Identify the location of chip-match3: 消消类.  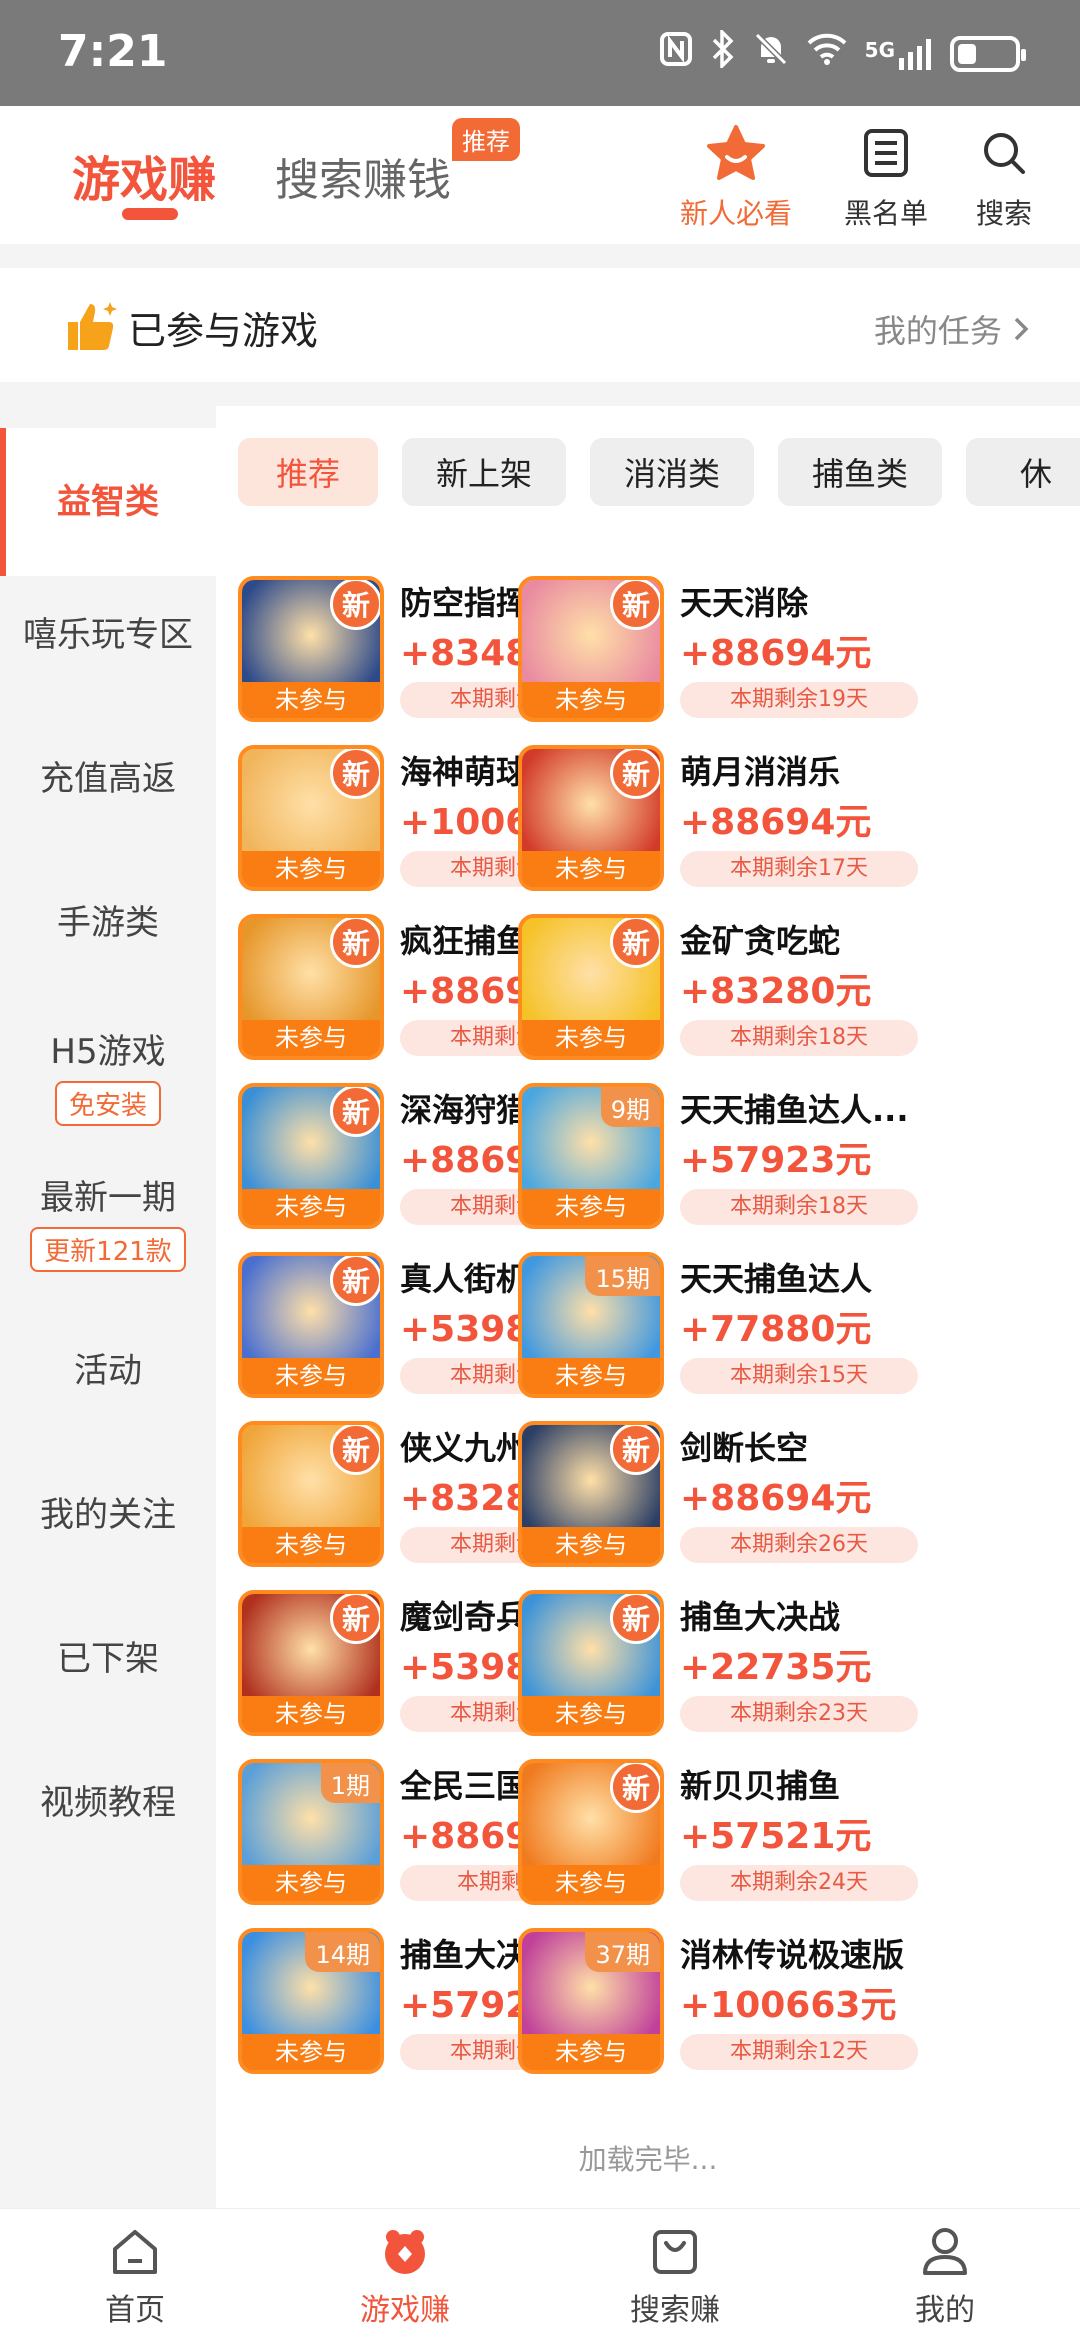
(672, 472).